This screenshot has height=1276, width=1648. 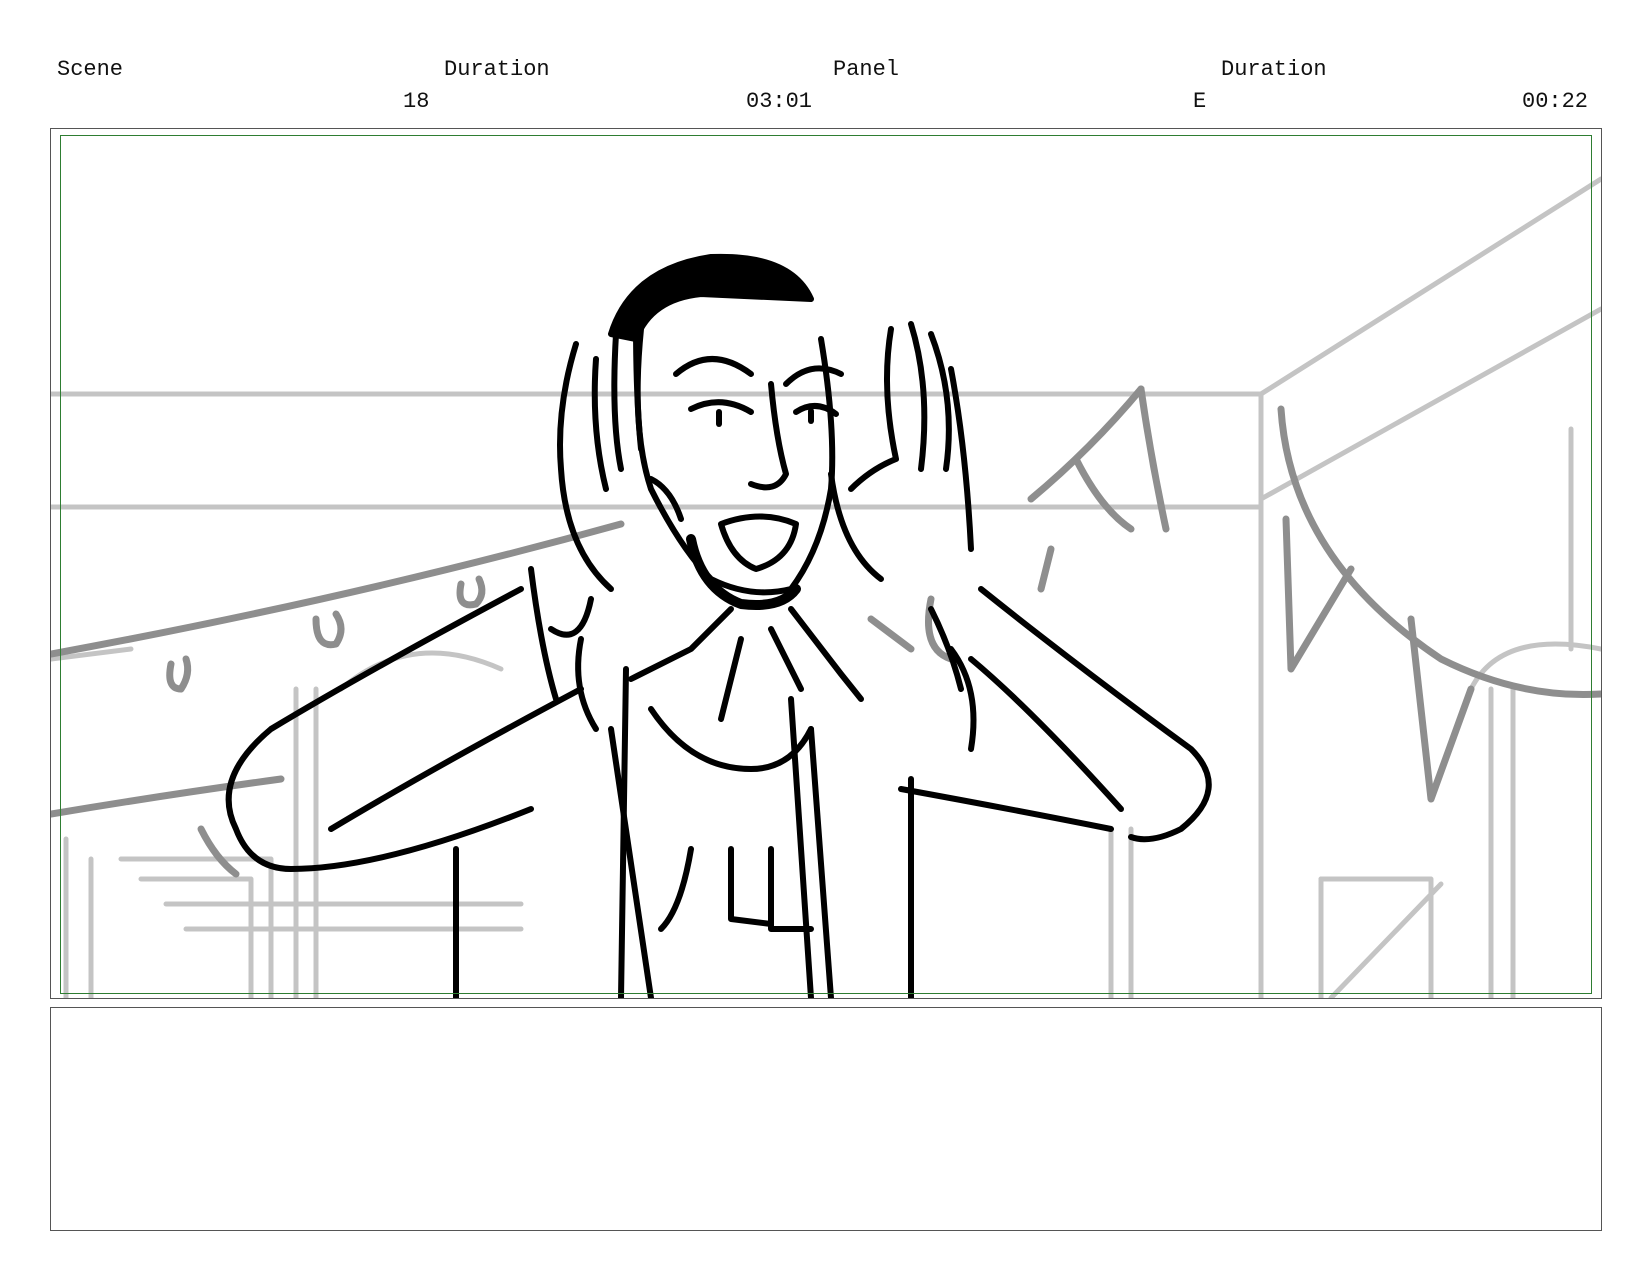 What do you see at coordinates (1200, 101) in the screenshot?
I see `panel-letter: E` at bounding box center [1200, 101].